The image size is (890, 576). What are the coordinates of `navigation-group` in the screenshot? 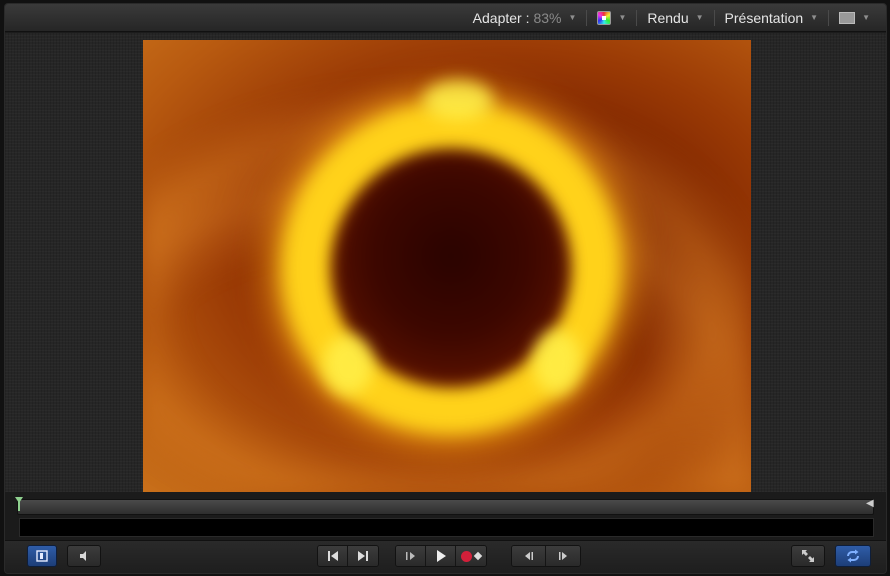 It's located at (348, 556).